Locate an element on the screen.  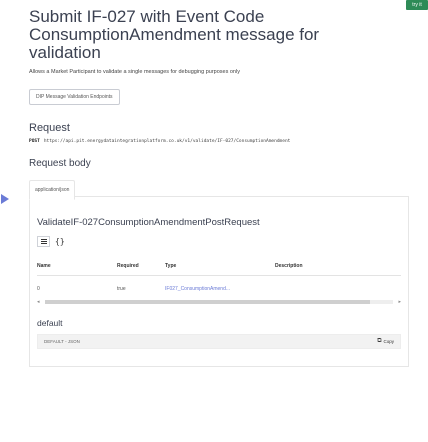
play-arrow-icon is located at coordinates (5, 199).